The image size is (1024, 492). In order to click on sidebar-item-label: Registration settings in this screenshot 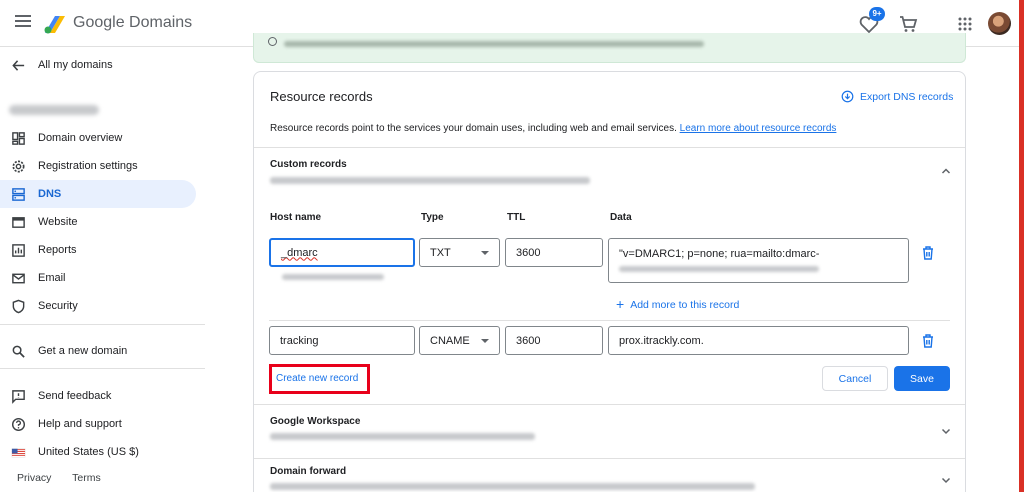, I will do `click(88, 166)`.